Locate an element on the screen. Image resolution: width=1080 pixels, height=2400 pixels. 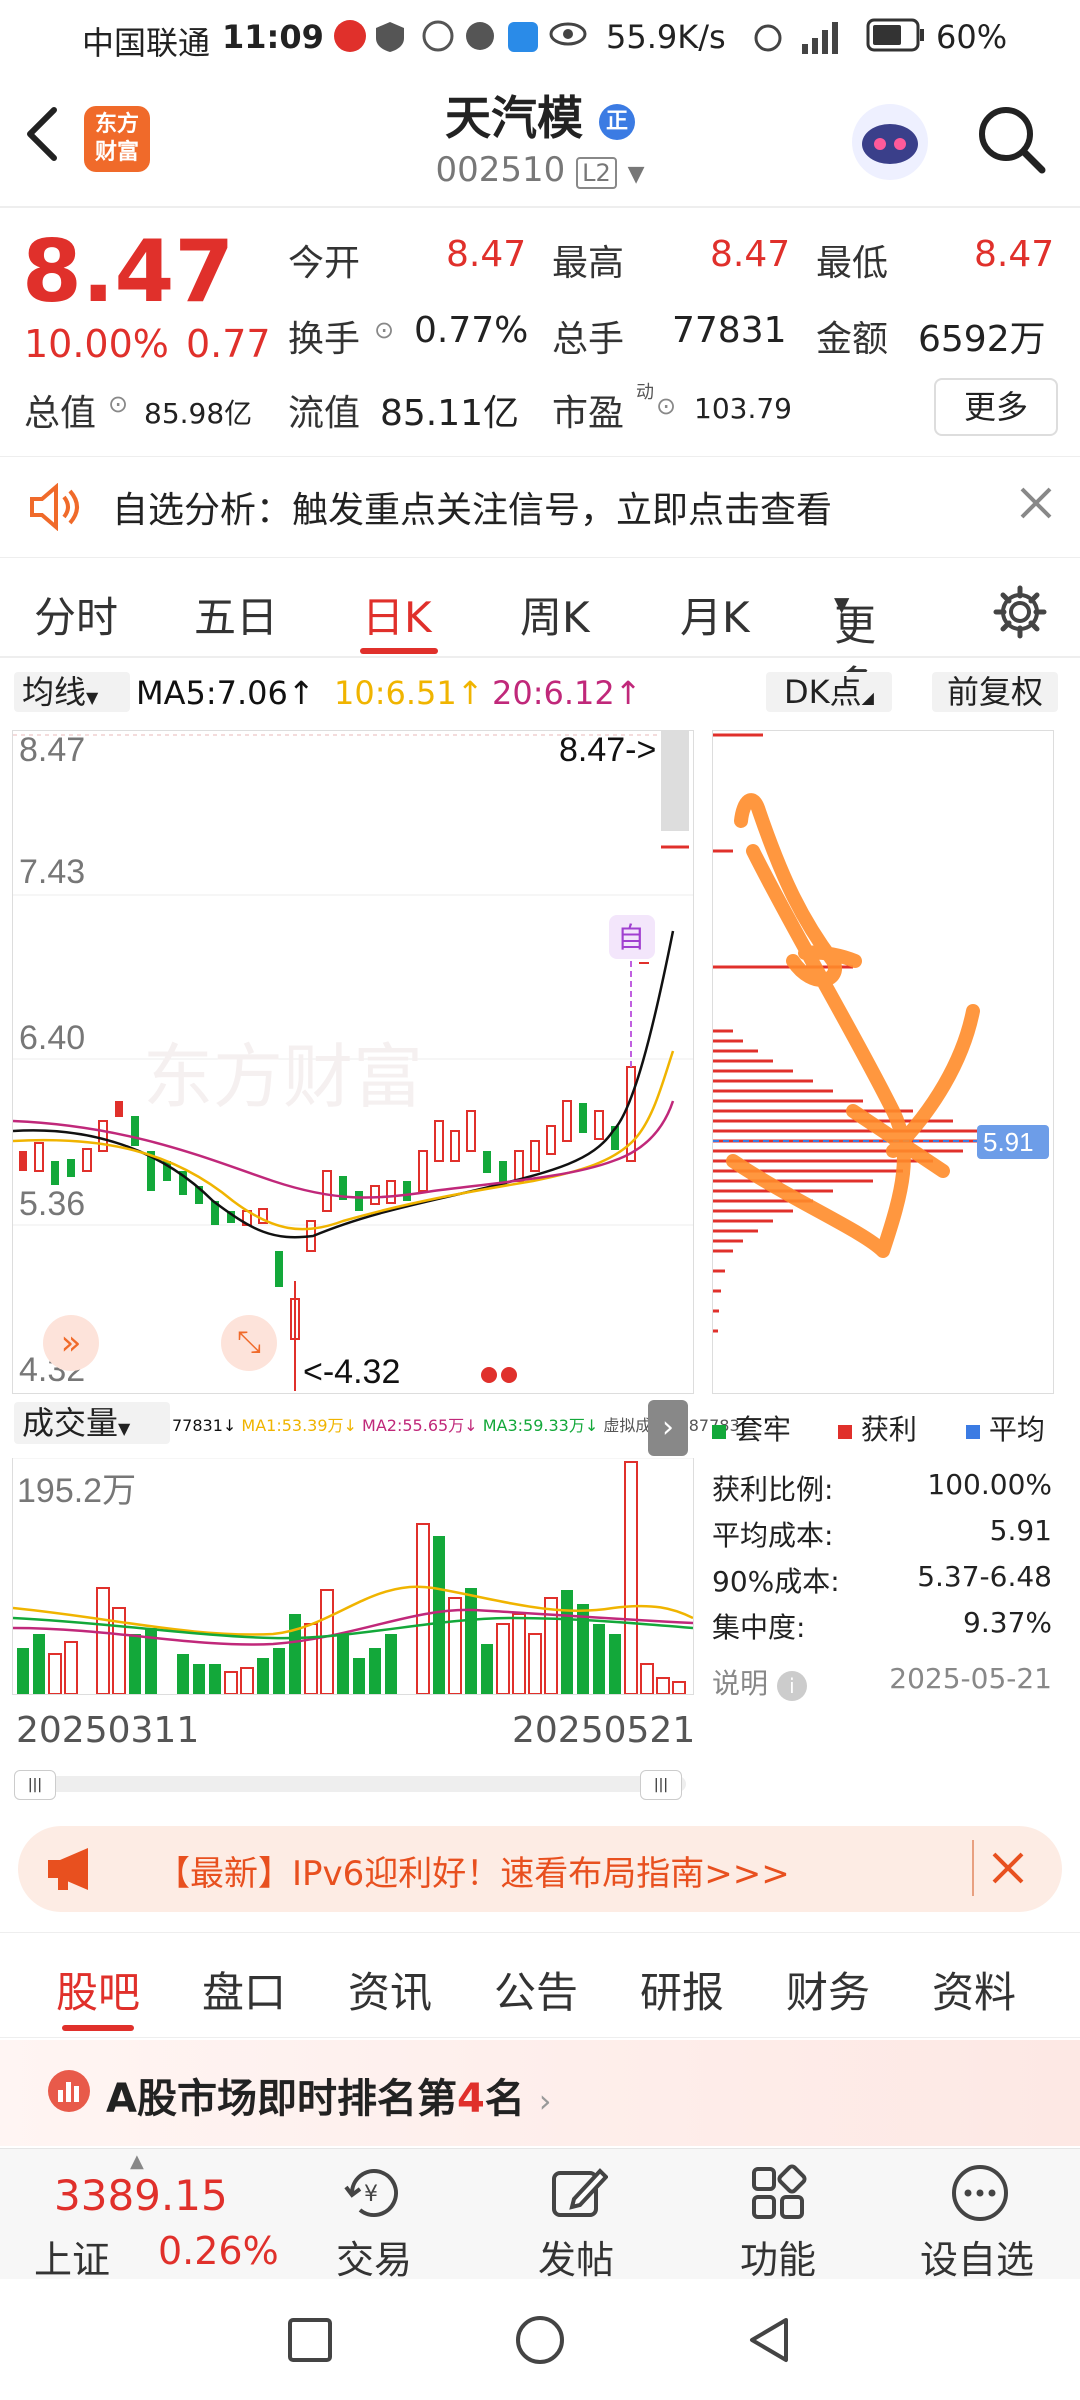
nav-functions: 功能 is located at coordinates (778, 2256).